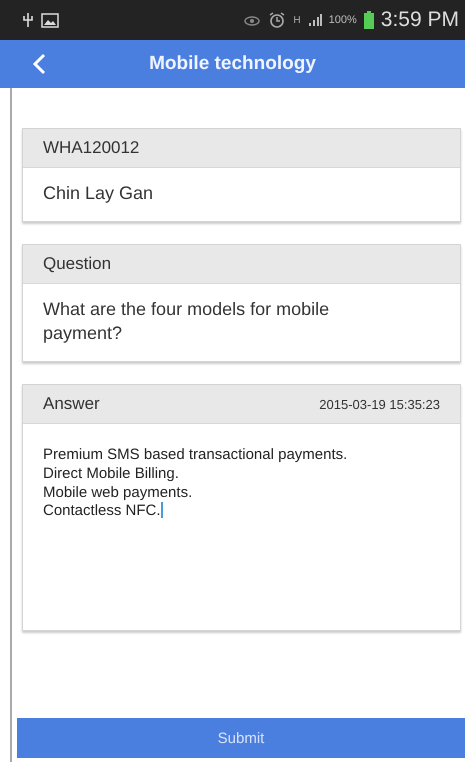  What do you see at coordinates (98, 193) in the screenshot?
I see `card-text: Chin Lay Gan` at bounding box center [98, 193].